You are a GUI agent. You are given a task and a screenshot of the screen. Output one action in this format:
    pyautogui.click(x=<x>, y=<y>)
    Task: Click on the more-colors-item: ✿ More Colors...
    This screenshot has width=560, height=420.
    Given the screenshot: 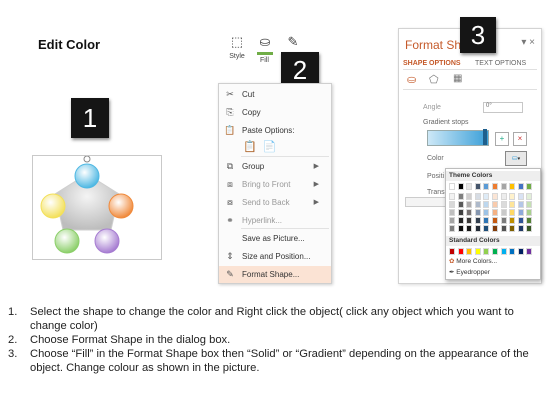 What is the action you would take?
    pyautogui.click(x=473, y=261)
    